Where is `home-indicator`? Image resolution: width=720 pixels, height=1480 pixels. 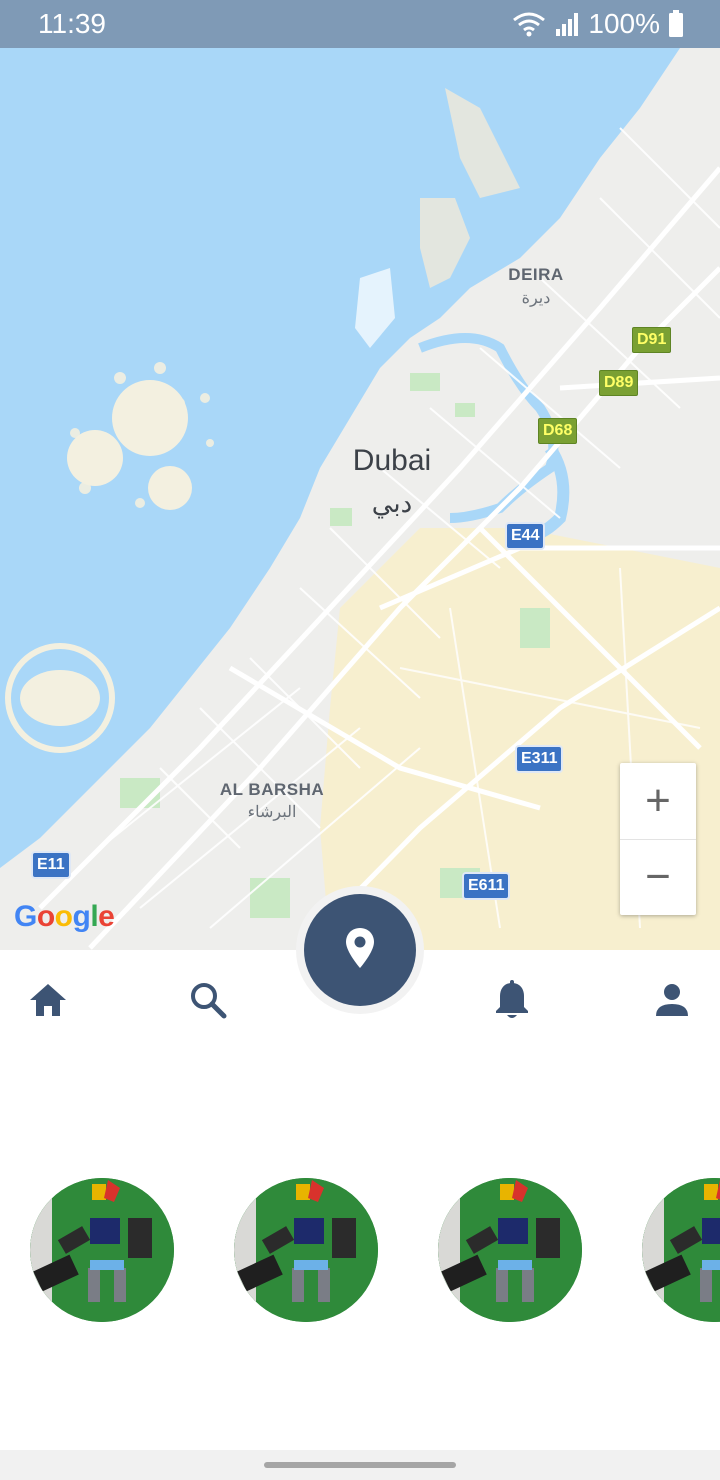 home-indicator is located at coordinates (360, 1465).